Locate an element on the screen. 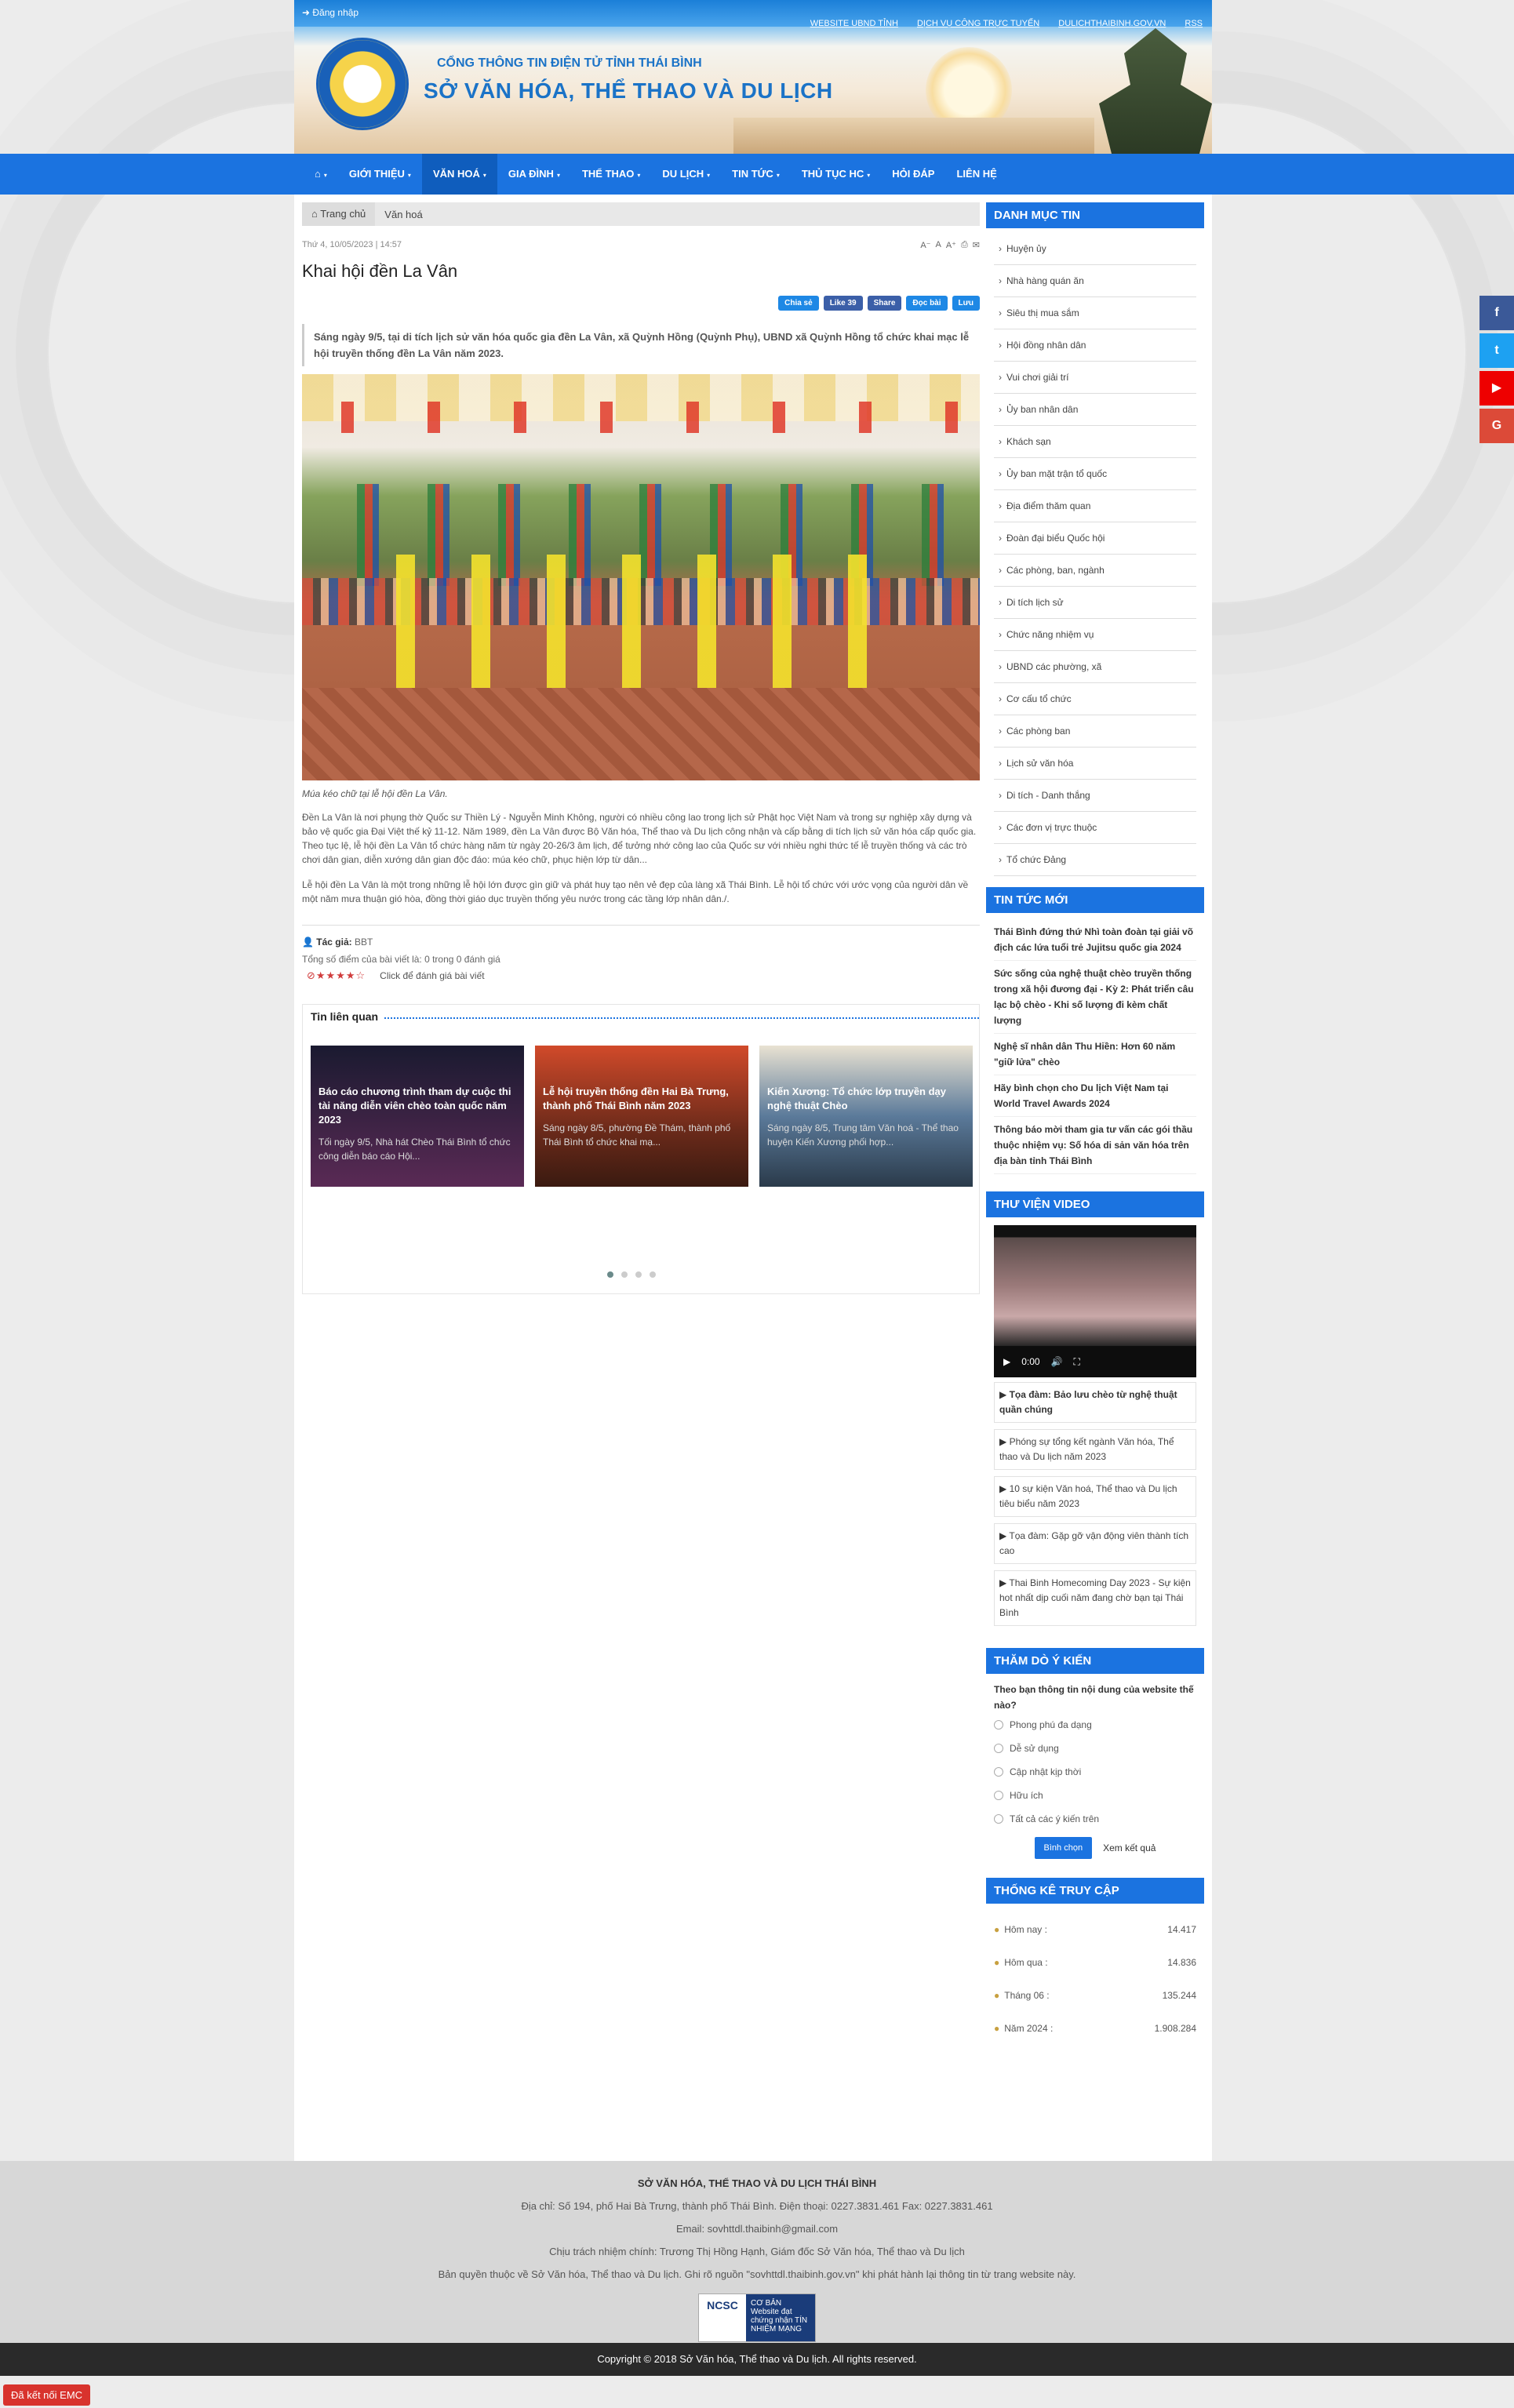 Image resolution: width=1514 pixels, height=2408 pixels. nav-lien-he: LIÊN HỆ is located at coordinates (976, 174).